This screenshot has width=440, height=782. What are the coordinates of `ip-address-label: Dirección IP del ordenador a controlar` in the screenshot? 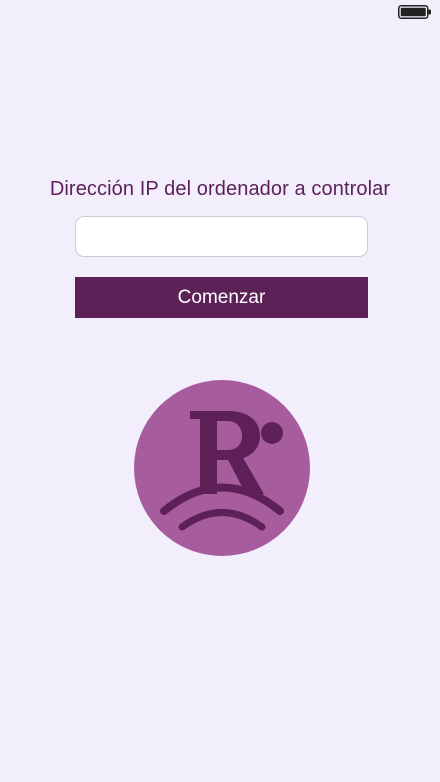 It's located at (220, 189).